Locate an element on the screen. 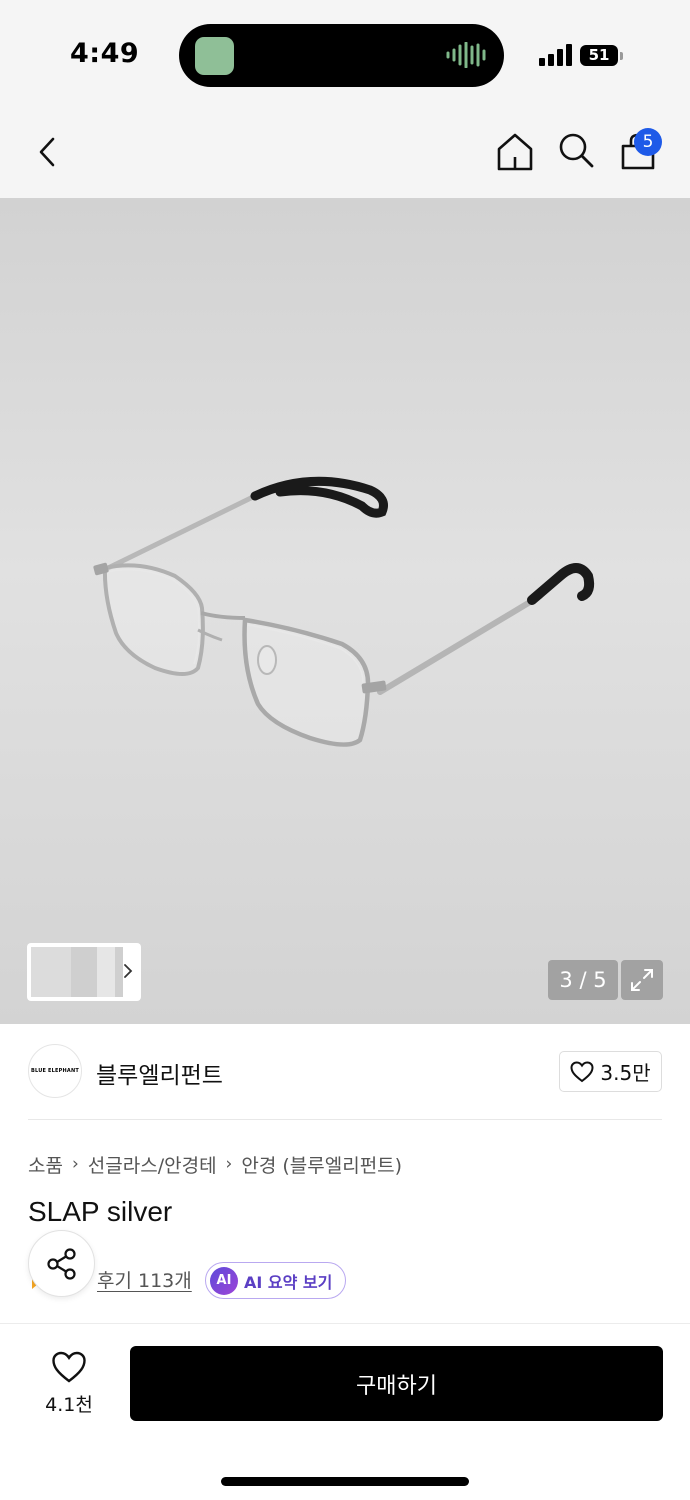  audio-wave-icon is located at coordinates (466, 55).